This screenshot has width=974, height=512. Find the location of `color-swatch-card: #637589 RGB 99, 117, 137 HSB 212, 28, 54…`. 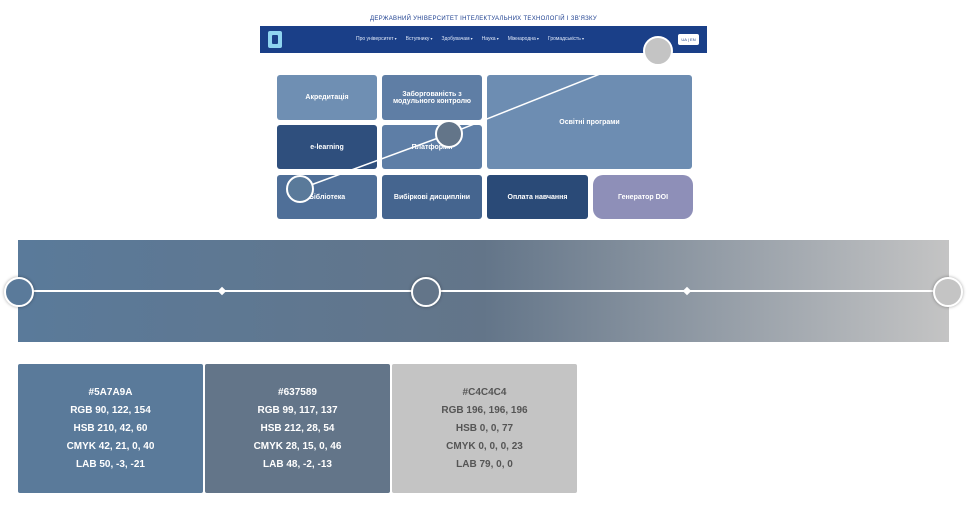

color-swatch-card: #637589 RGB 99, 117, 137 HSB 212, 28, 54… is located at coordinates (297, 428).